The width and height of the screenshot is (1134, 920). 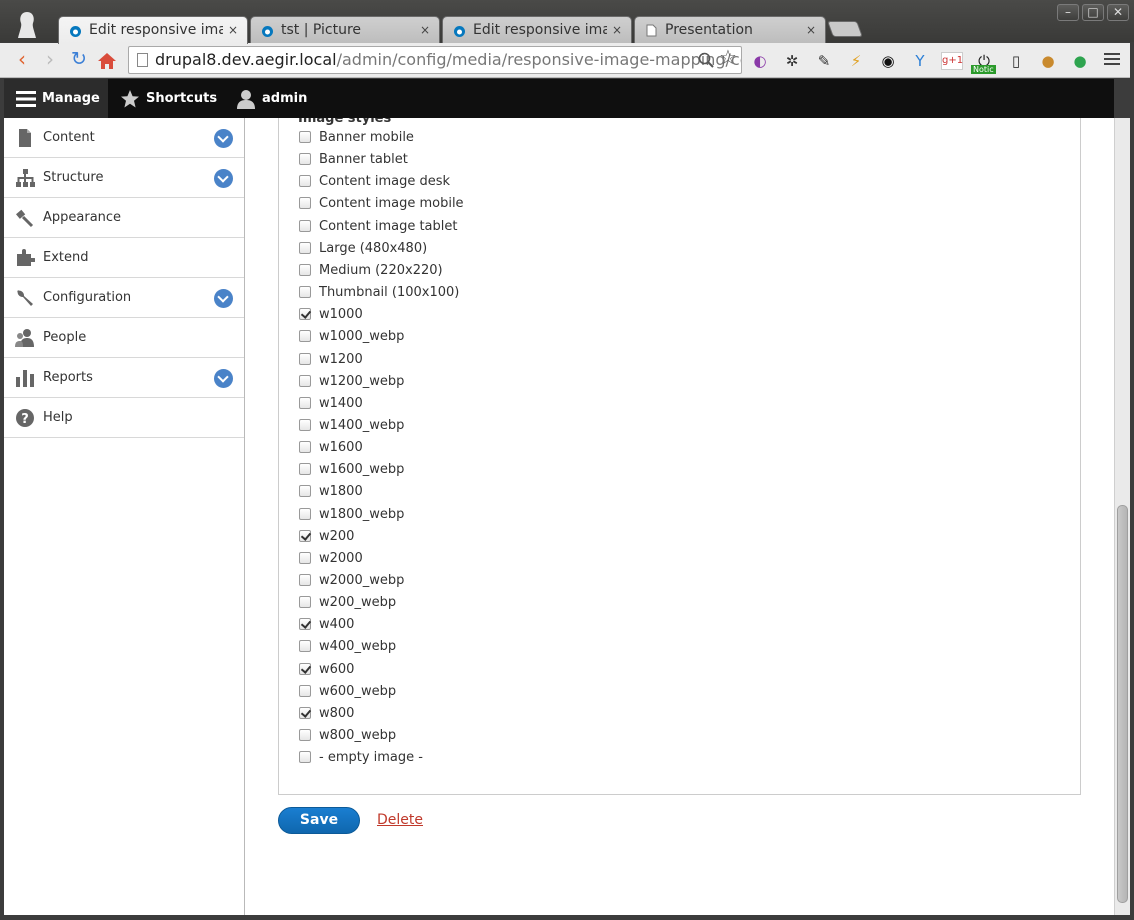 I want to click on sidebar-item-people: People, so click(x=124, y=338).